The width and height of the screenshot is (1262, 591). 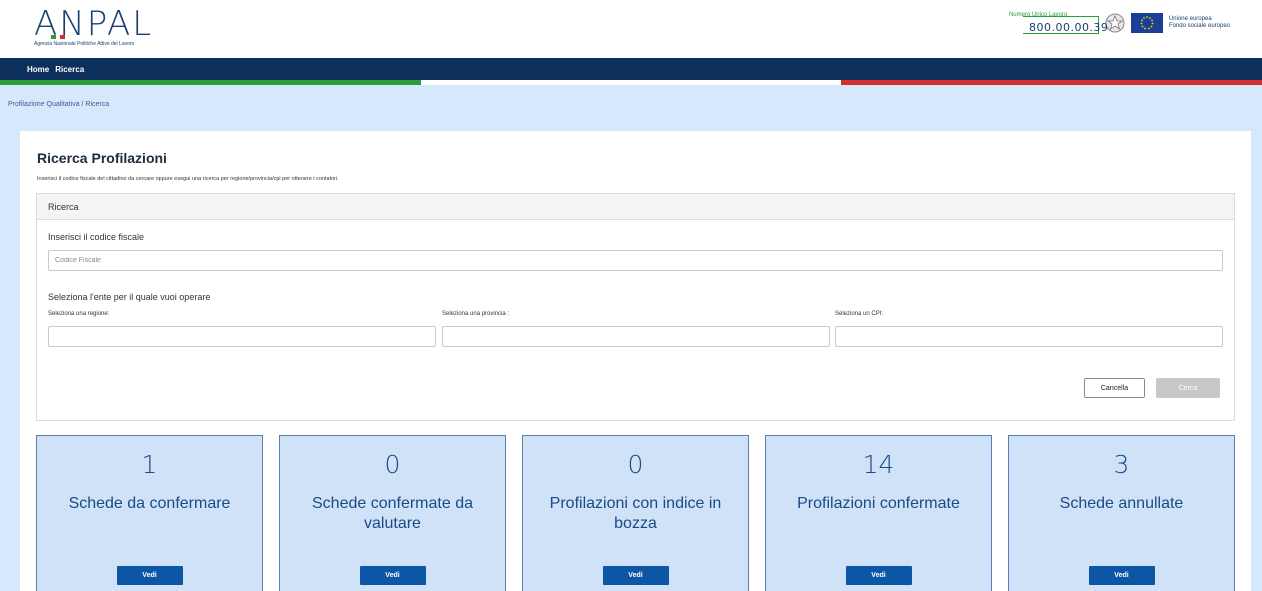 I want to click on regione-label: Seleziona una regione:, so click(x=79, y=314).